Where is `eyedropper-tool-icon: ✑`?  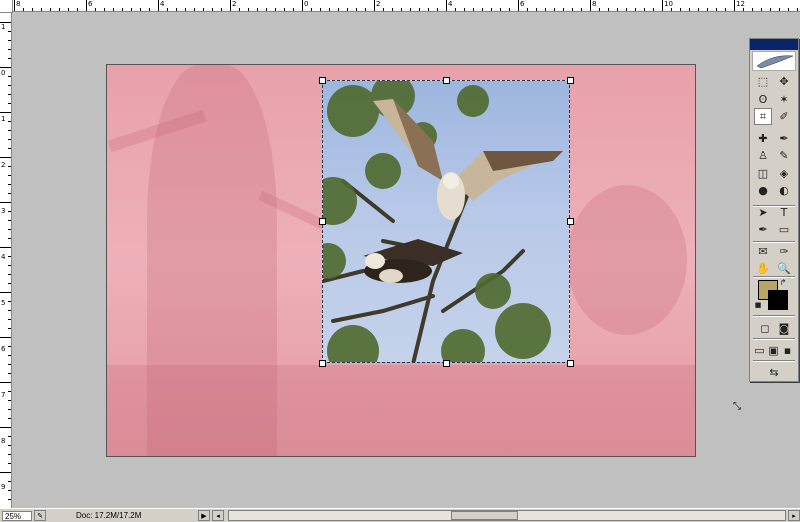
eyedropper-tool-icon: ✑ is located at coordinates (784, 251).